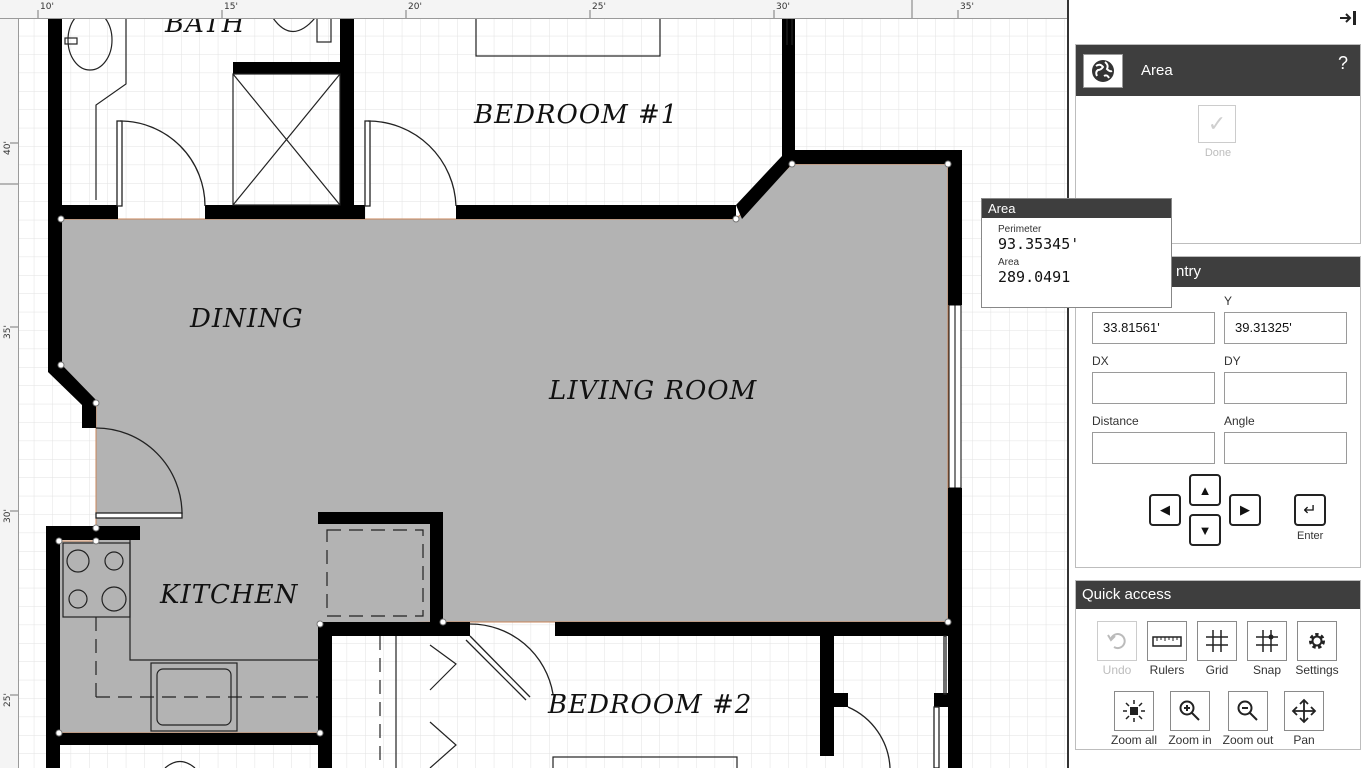 Image resolution: width=1366 pixels, height=768 pixels. What do you see at coordinates (1285, 448) in the screenshot?
I see `angle-field` at bounding box center [1285, 448].